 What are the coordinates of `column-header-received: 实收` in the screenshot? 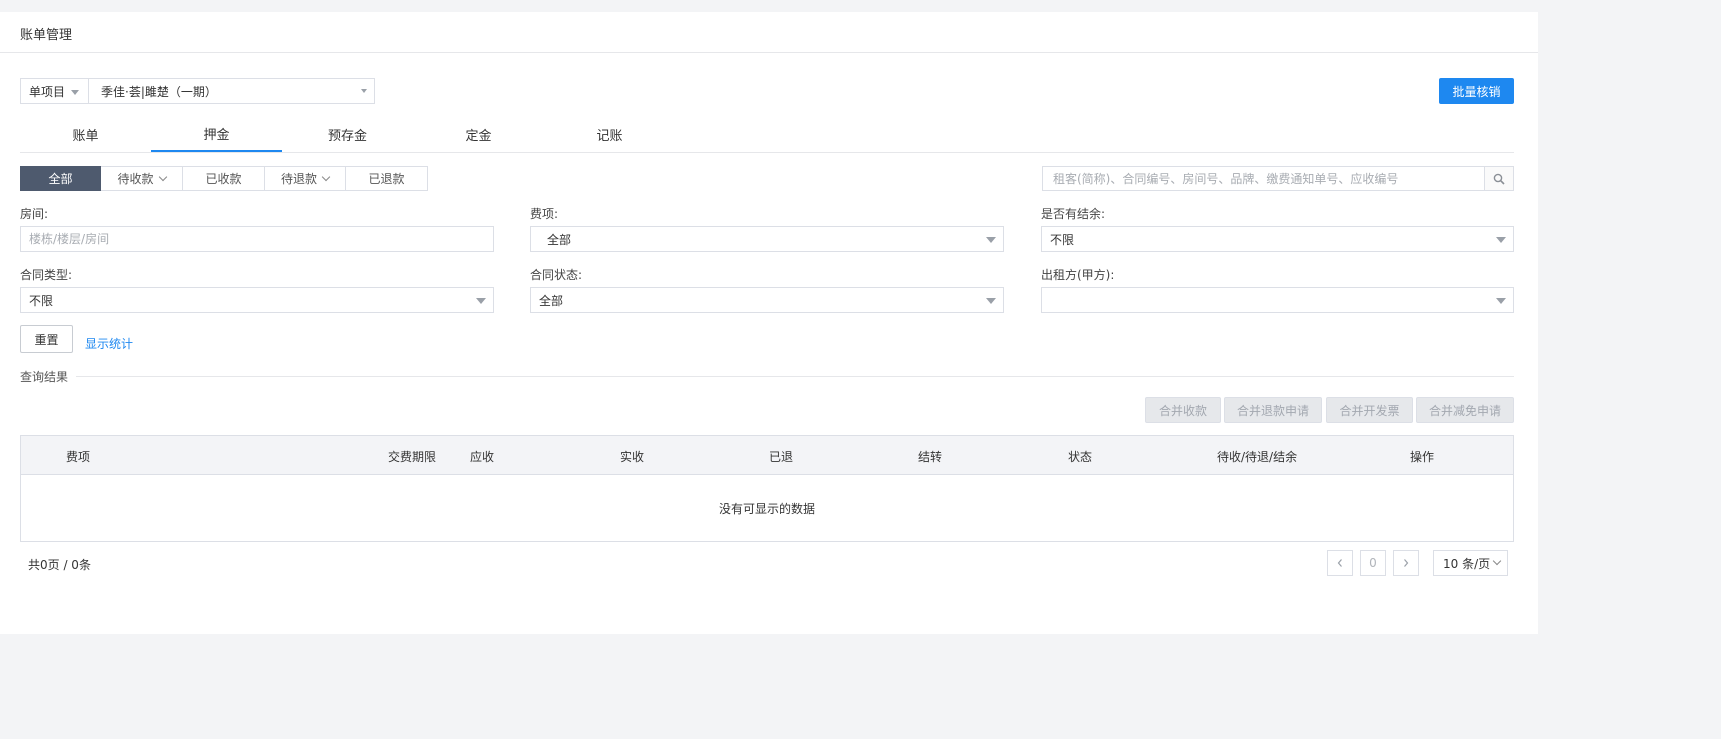 It's located at (632, 457).